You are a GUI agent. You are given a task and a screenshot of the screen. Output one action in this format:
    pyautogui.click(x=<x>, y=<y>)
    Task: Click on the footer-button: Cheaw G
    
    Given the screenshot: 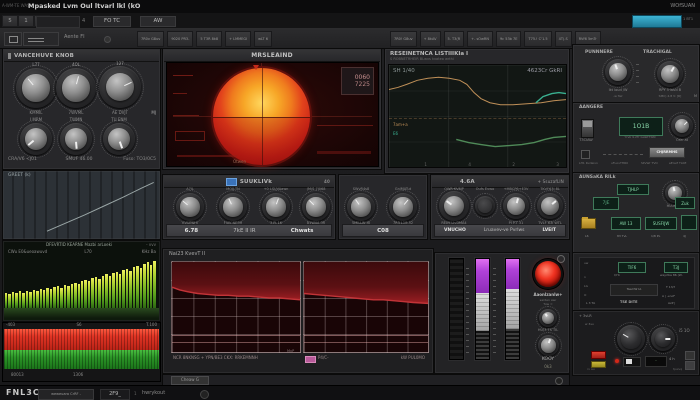 What is the action you would take?
    pyautogui.click(x=190, y=380)
    